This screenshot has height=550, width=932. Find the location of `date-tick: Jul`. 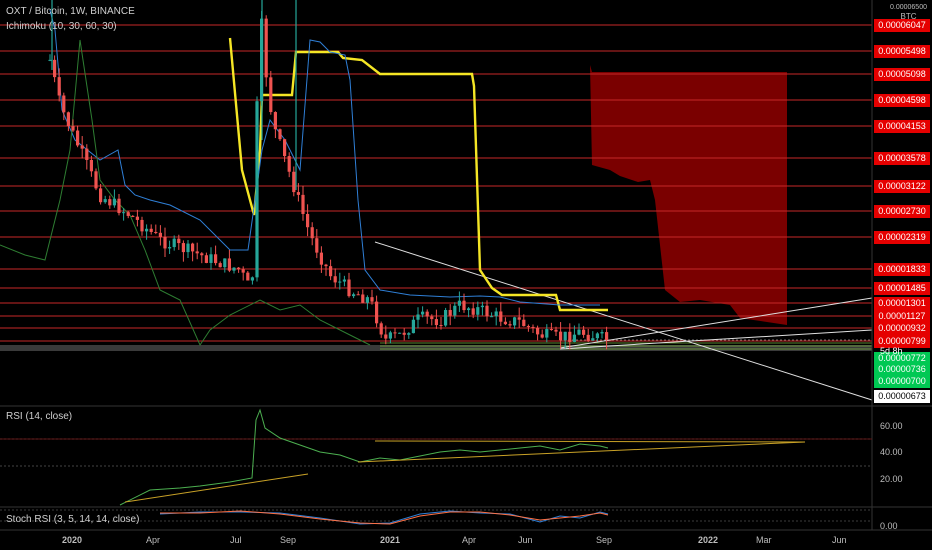

date-tick: Jul is located at coordinates (236, 540).